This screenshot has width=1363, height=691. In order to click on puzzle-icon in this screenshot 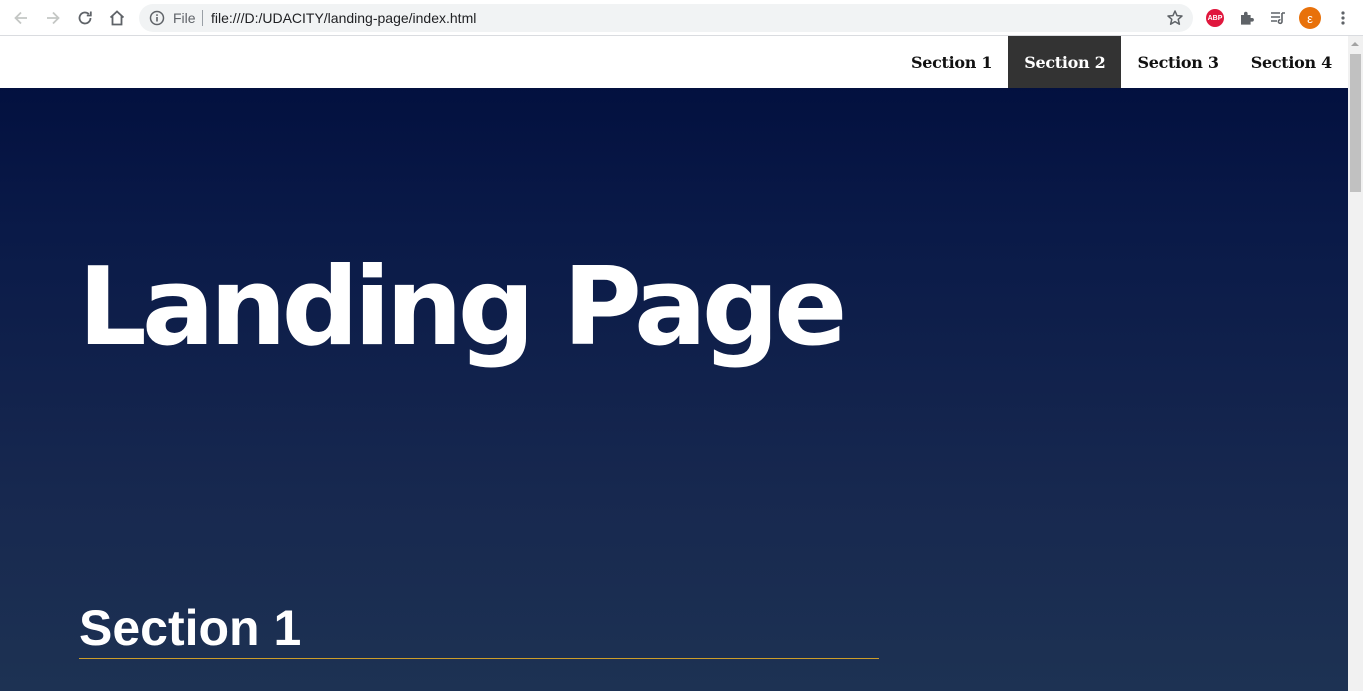, I will do `click(1247, 18)`.